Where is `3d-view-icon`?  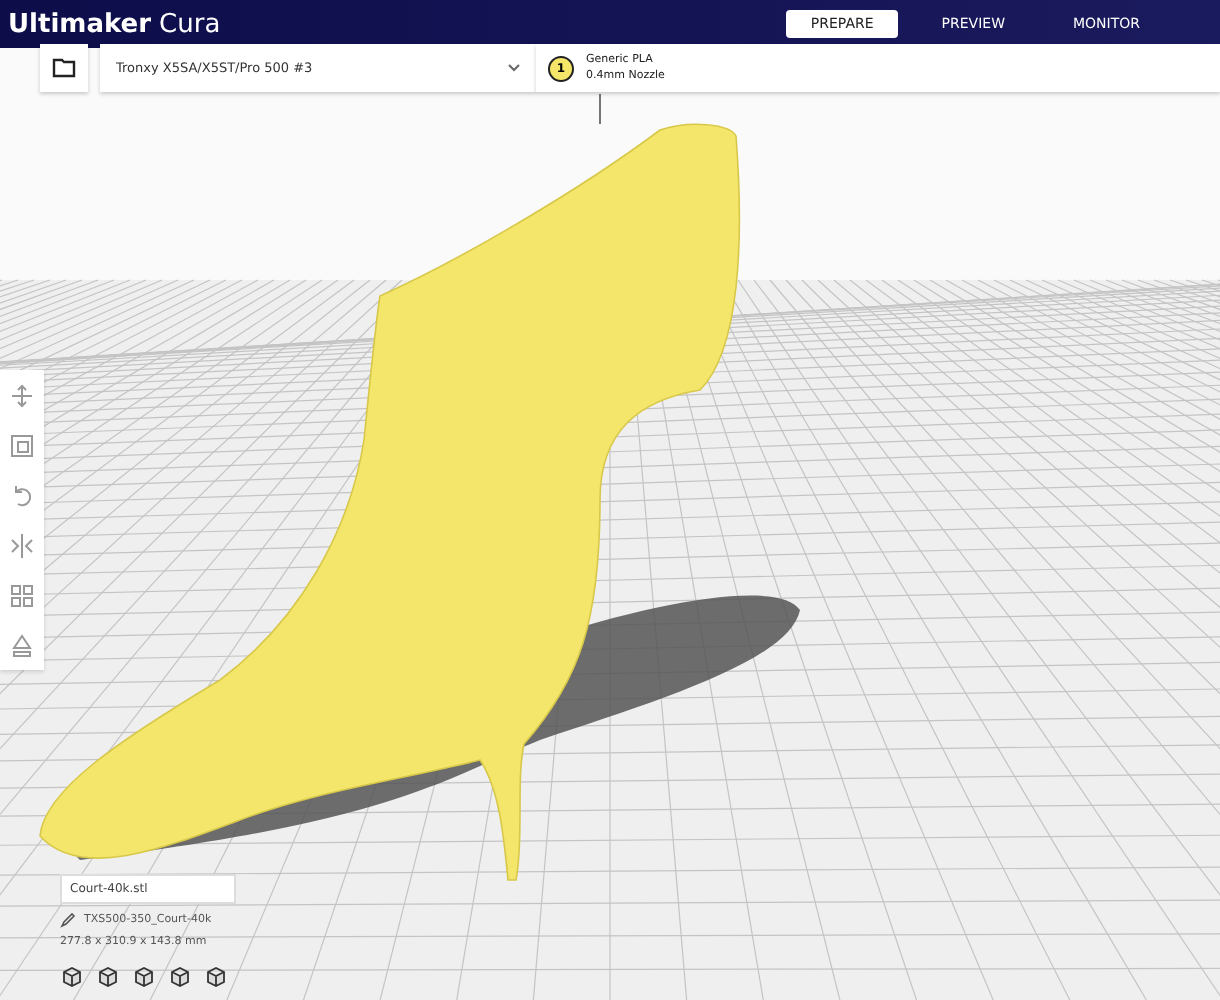
3d-view-icon is located at coordinates (72, 976).